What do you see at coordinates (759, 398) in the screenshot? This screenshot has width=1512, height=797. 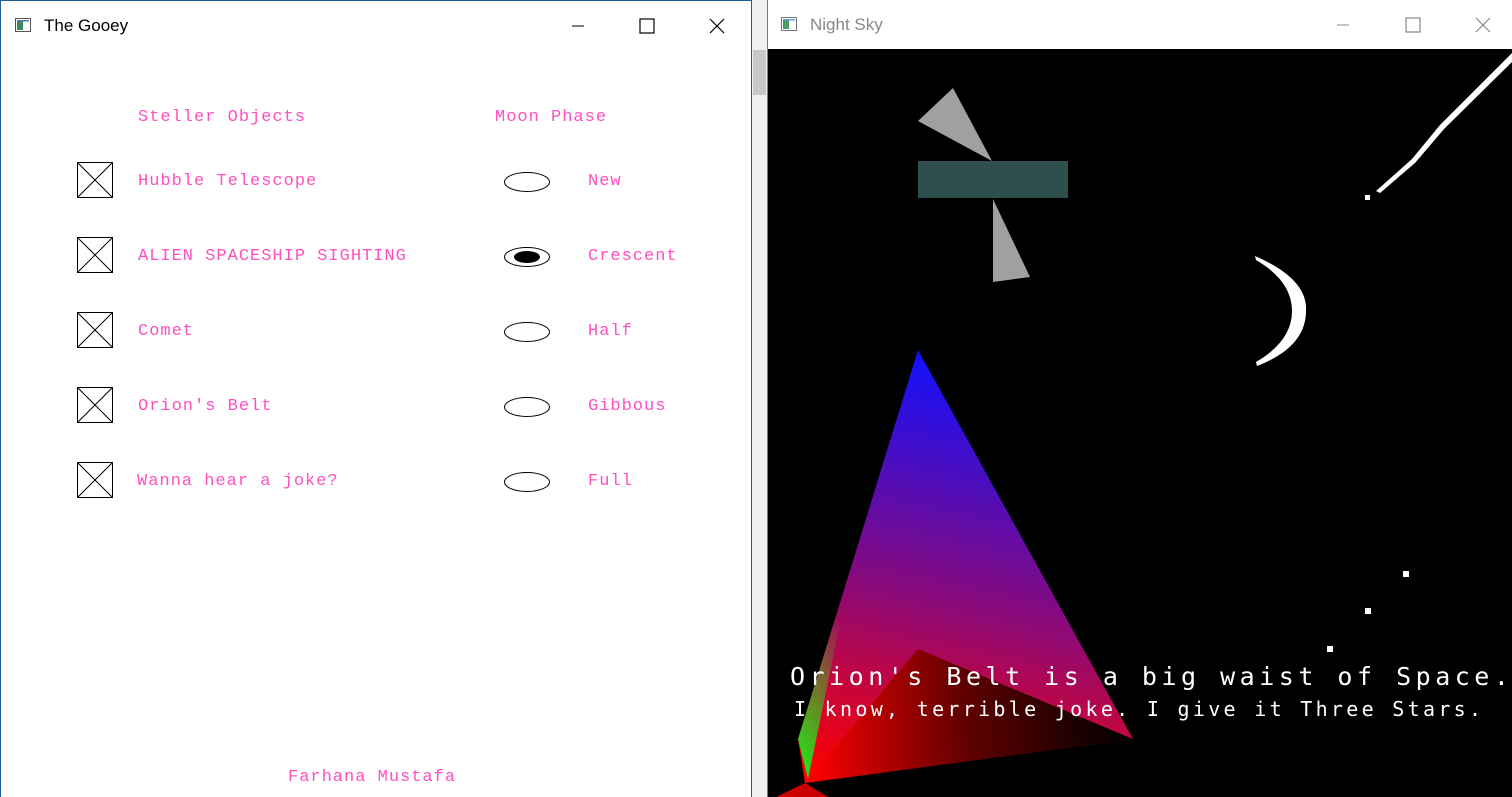 I see `background-strip` at bounding box center [759, 398].